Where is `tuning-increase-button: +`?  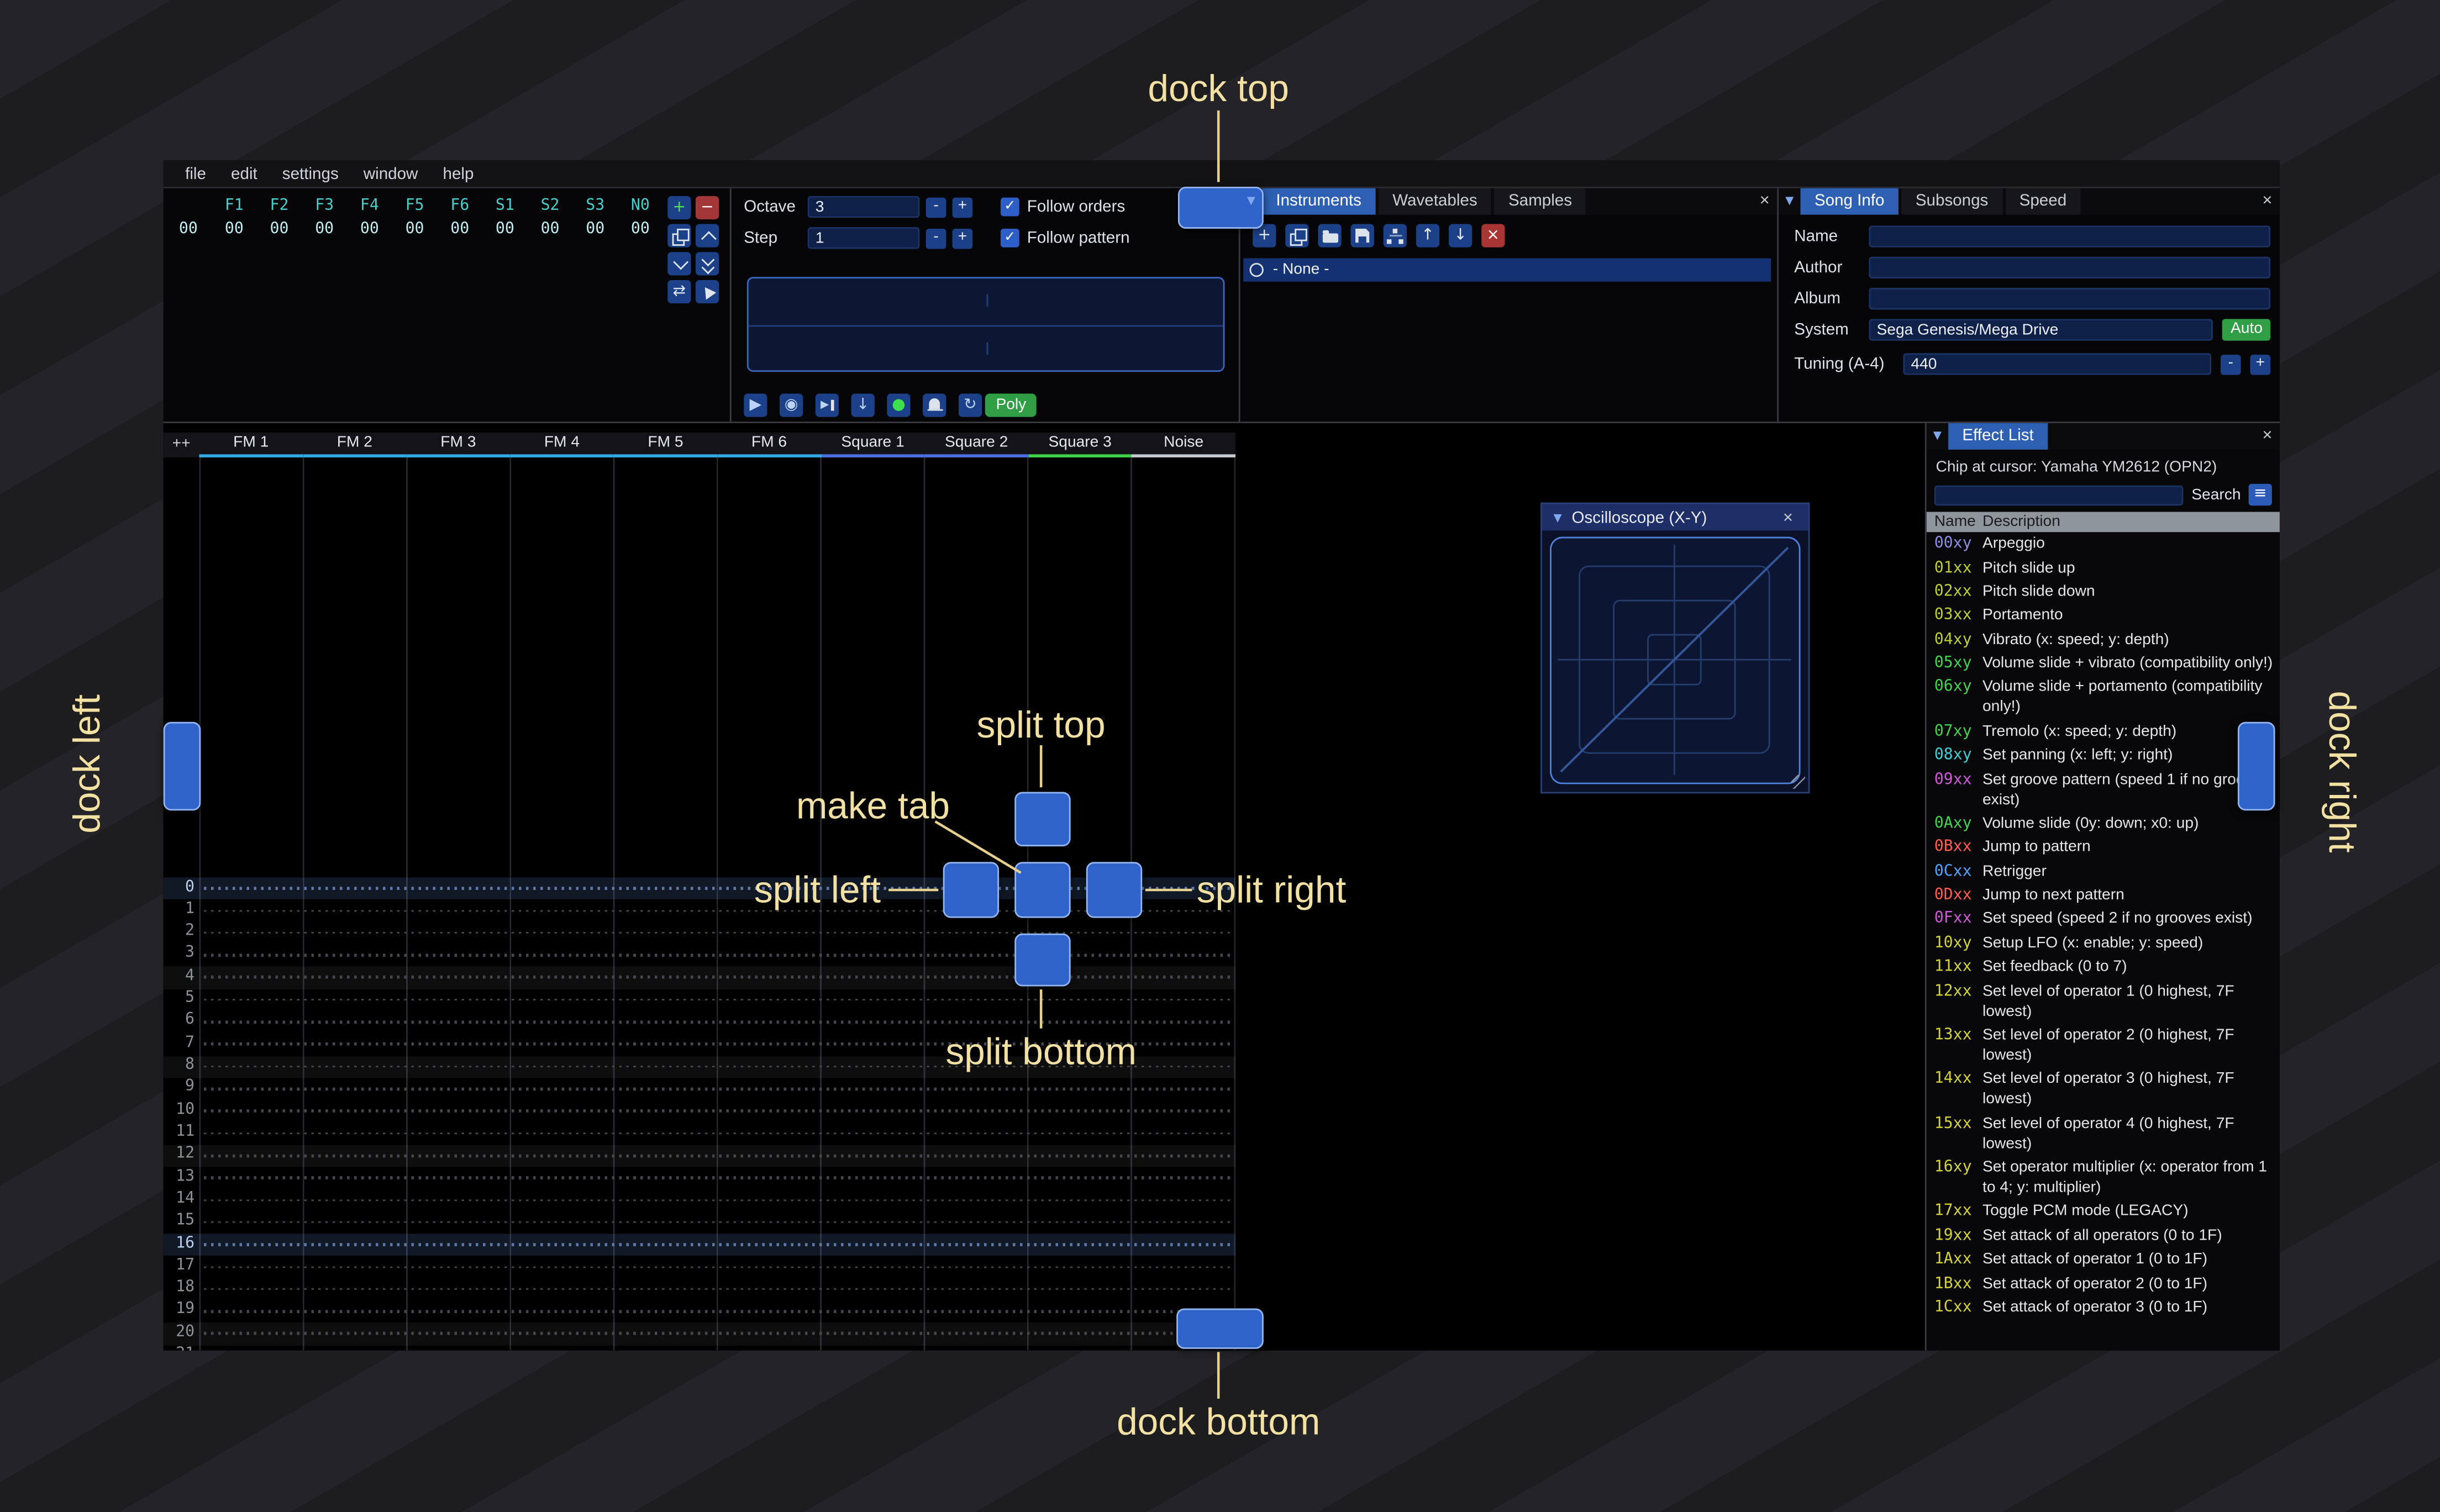
tuning-increase-button: + is located at coordinates (2260, 364).